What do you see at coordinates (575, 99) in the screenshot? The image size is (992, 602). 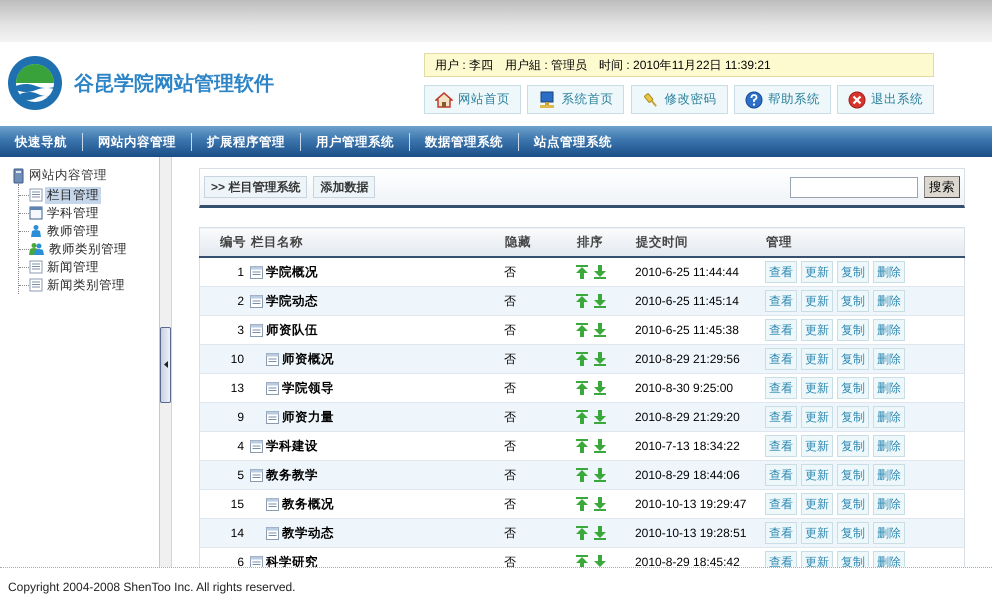 I see `header-button: 系统首页` at bounding box center [575, 99].